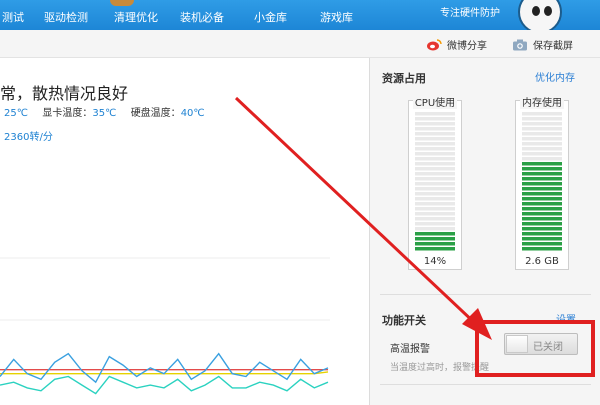  Describe the element at coordinates (192, 113) in the screenshot. I see `disk-temp-value: 40℃` at that location.